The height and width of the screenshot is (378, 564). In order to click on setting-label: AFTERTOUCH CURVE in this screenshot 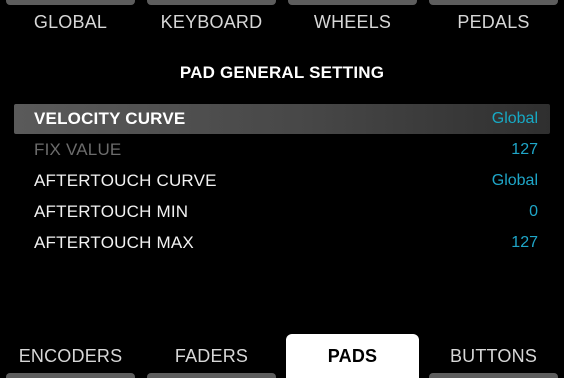, I will do `click(125, 180)`.